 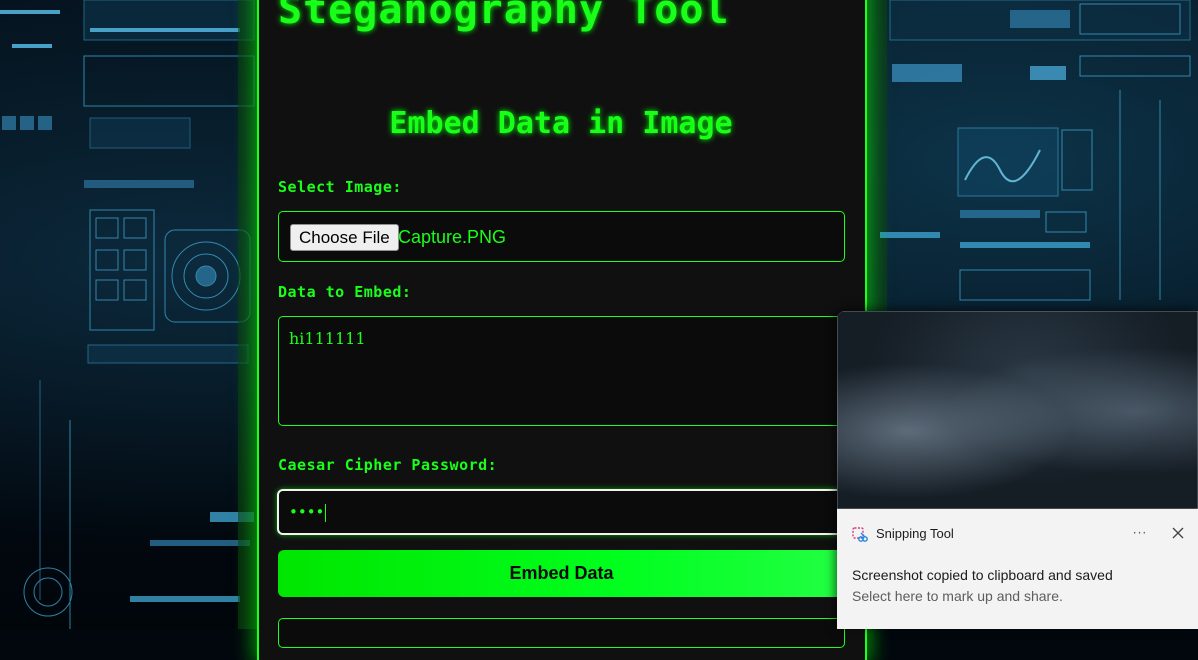 What do you see at coordinates (561, 512) in the screenshot?
I see `password-input: ••••` at bounding box center [561, 512].